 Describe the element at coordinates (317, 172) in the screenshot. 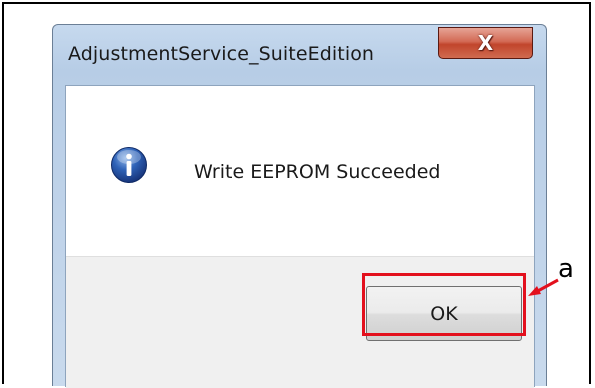

I see `message-text: Write EEPROM Succeeded` at that location.